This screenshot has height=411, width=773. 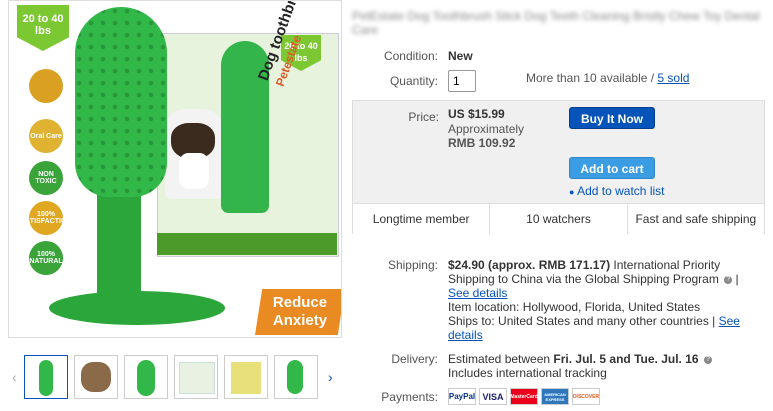 What do you see at coordinates (46, 136) in the screenshot?
I see `oral-care-seal: Oral Care` at bounding box center [46, 136].